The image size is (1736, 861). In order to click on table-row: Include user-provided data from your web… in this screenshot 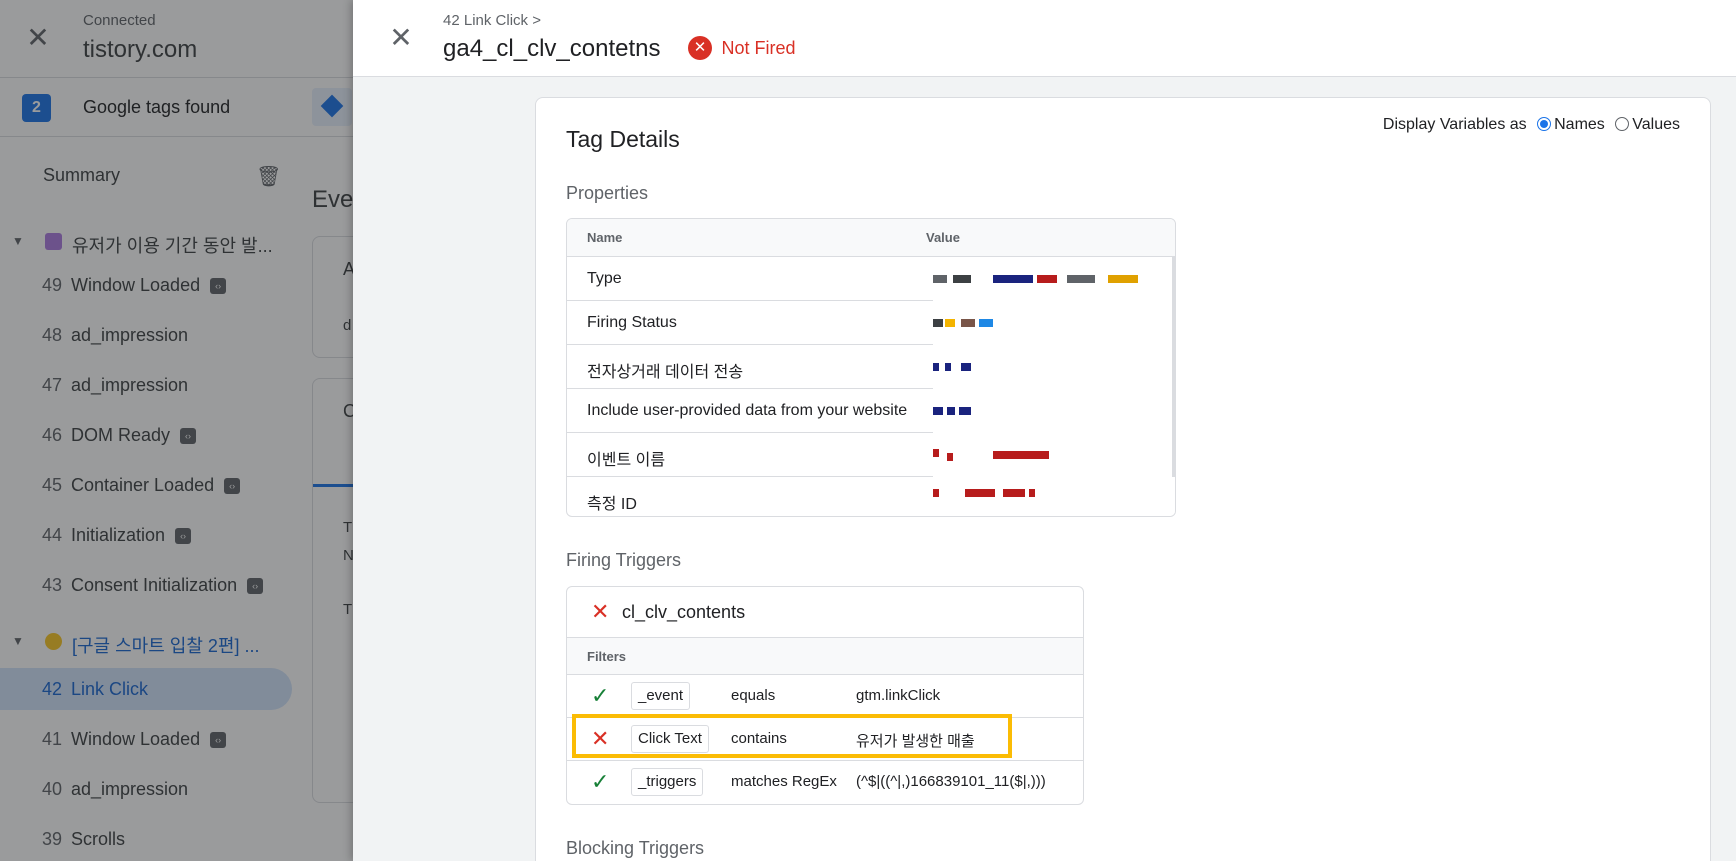, I will do `click(750, 411)`.